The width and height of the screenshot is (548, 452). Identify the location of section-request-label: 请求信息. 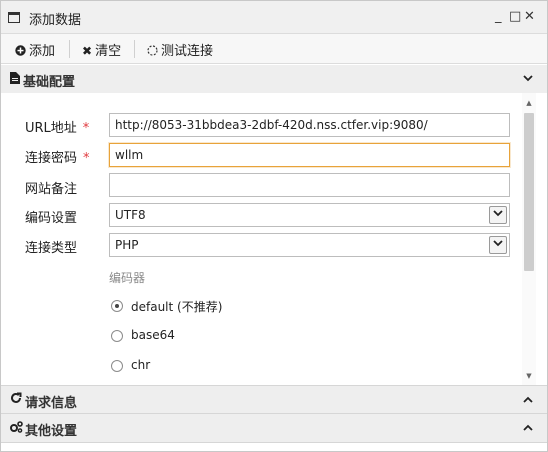
(51, 403).